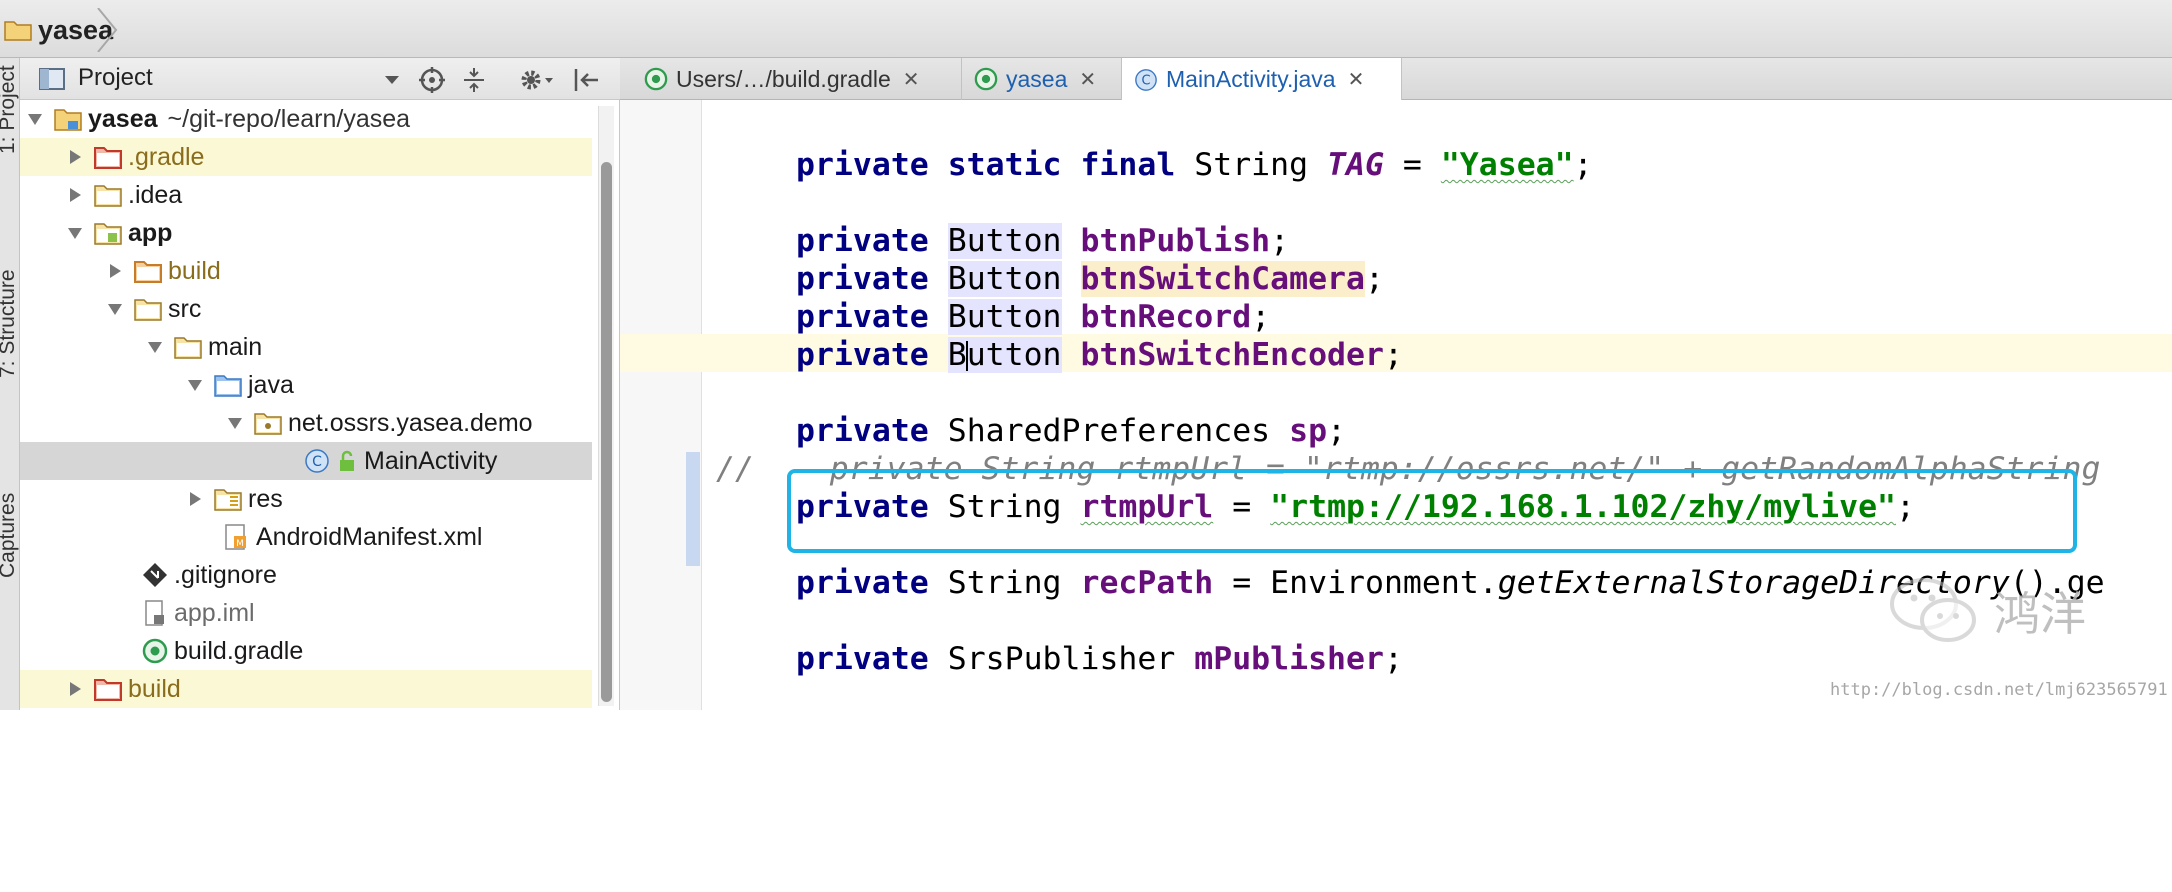 The image size is (2172, 892). What do you see at coordinates (536, 80) in the screenshot?
I see `gear-icon` at bounding box center [536, 80].